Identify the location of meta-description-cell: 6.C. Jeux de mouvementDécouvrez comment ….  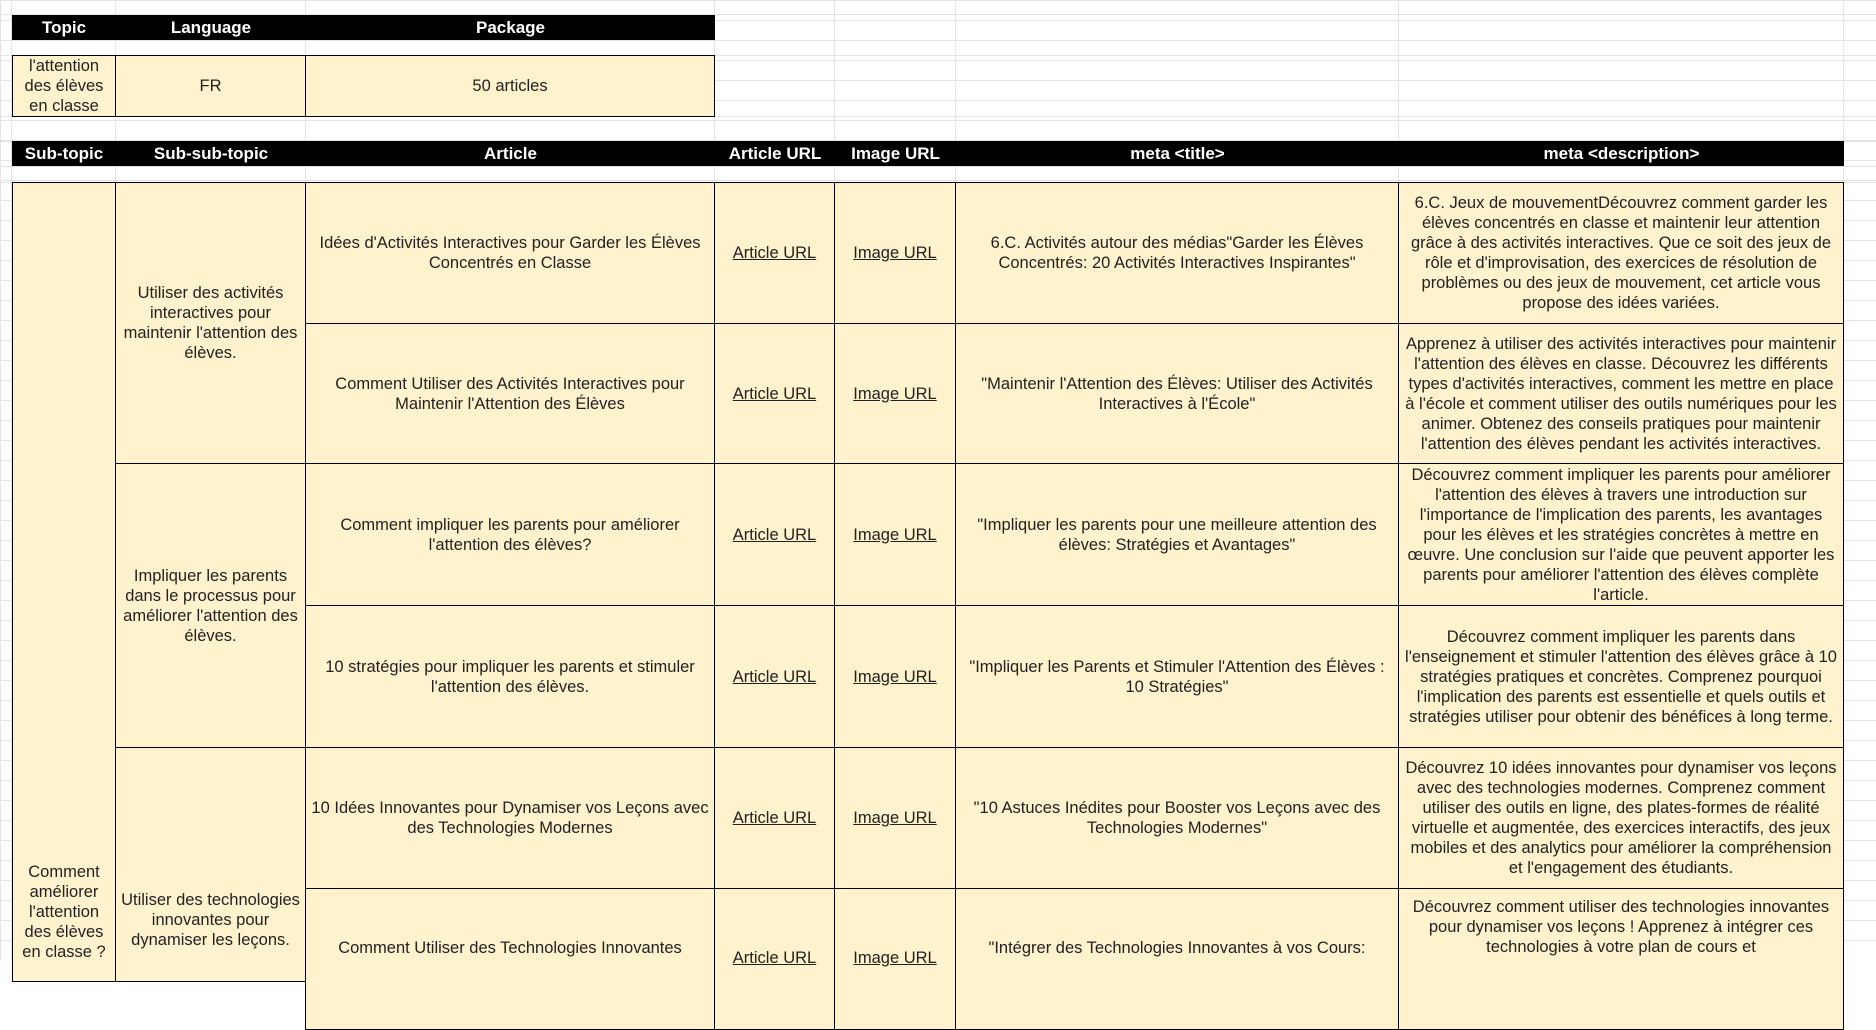
(1621, 253).